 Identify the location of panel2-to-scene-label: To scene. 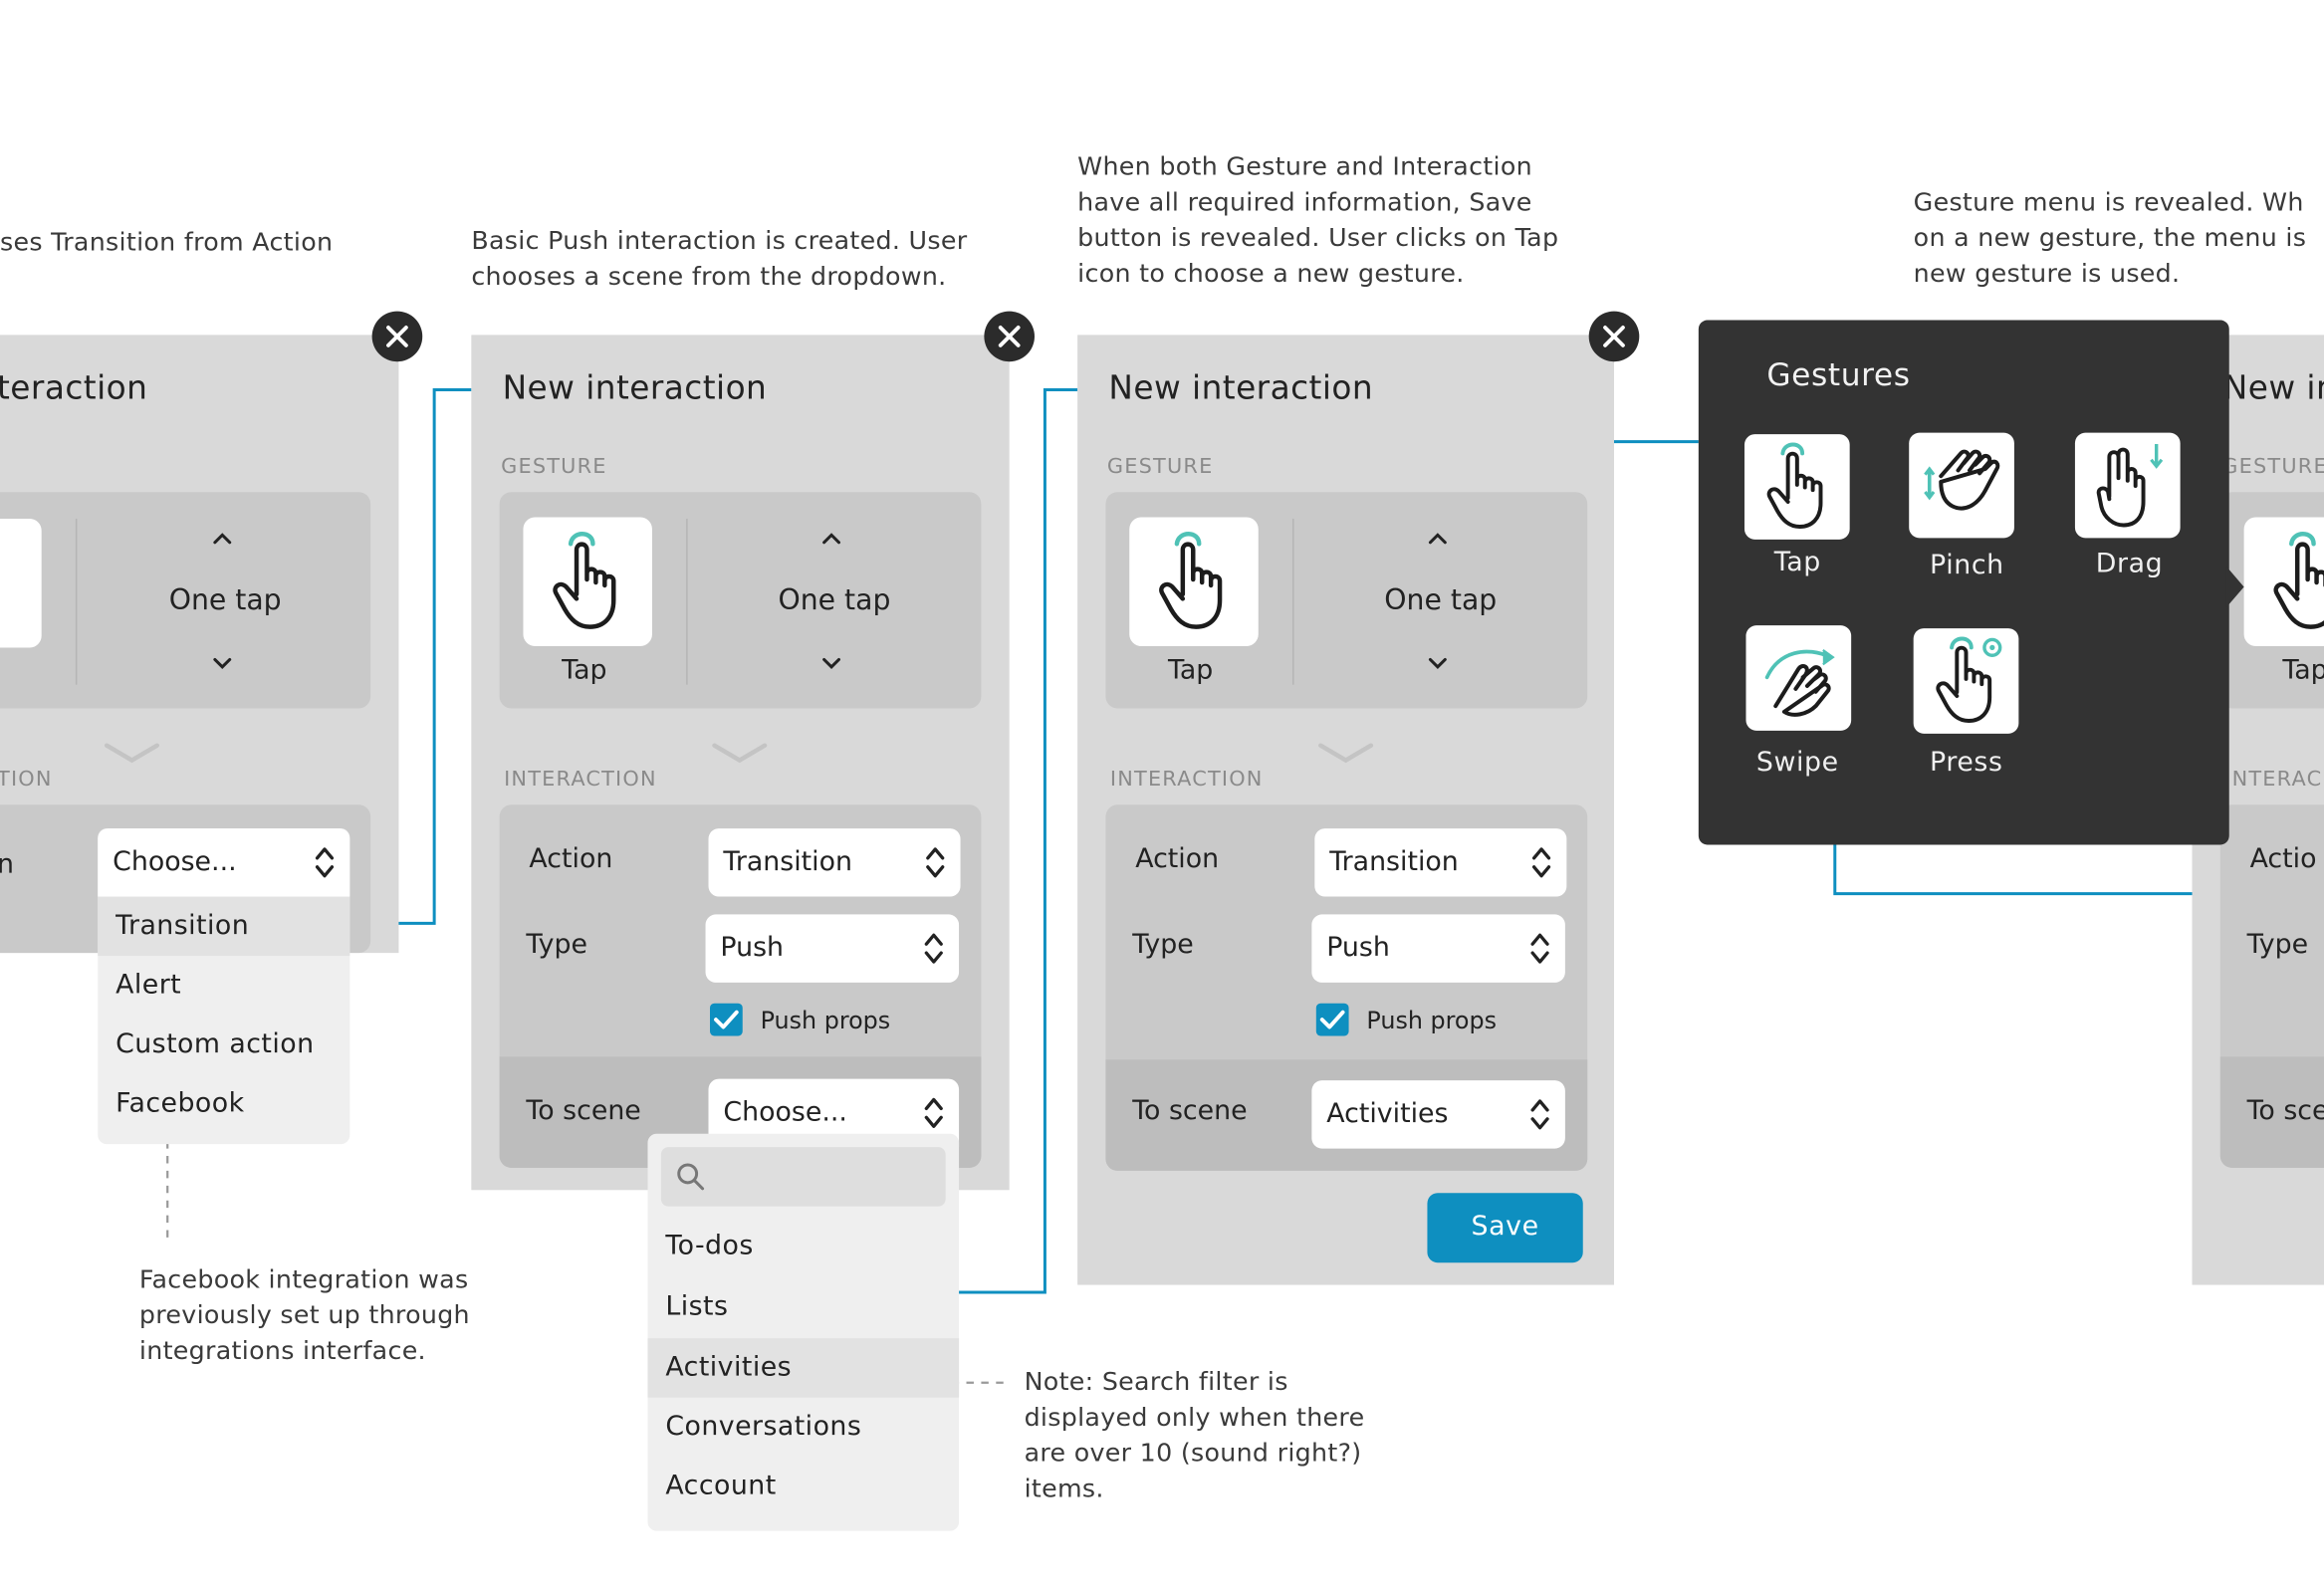
(583, 1111).